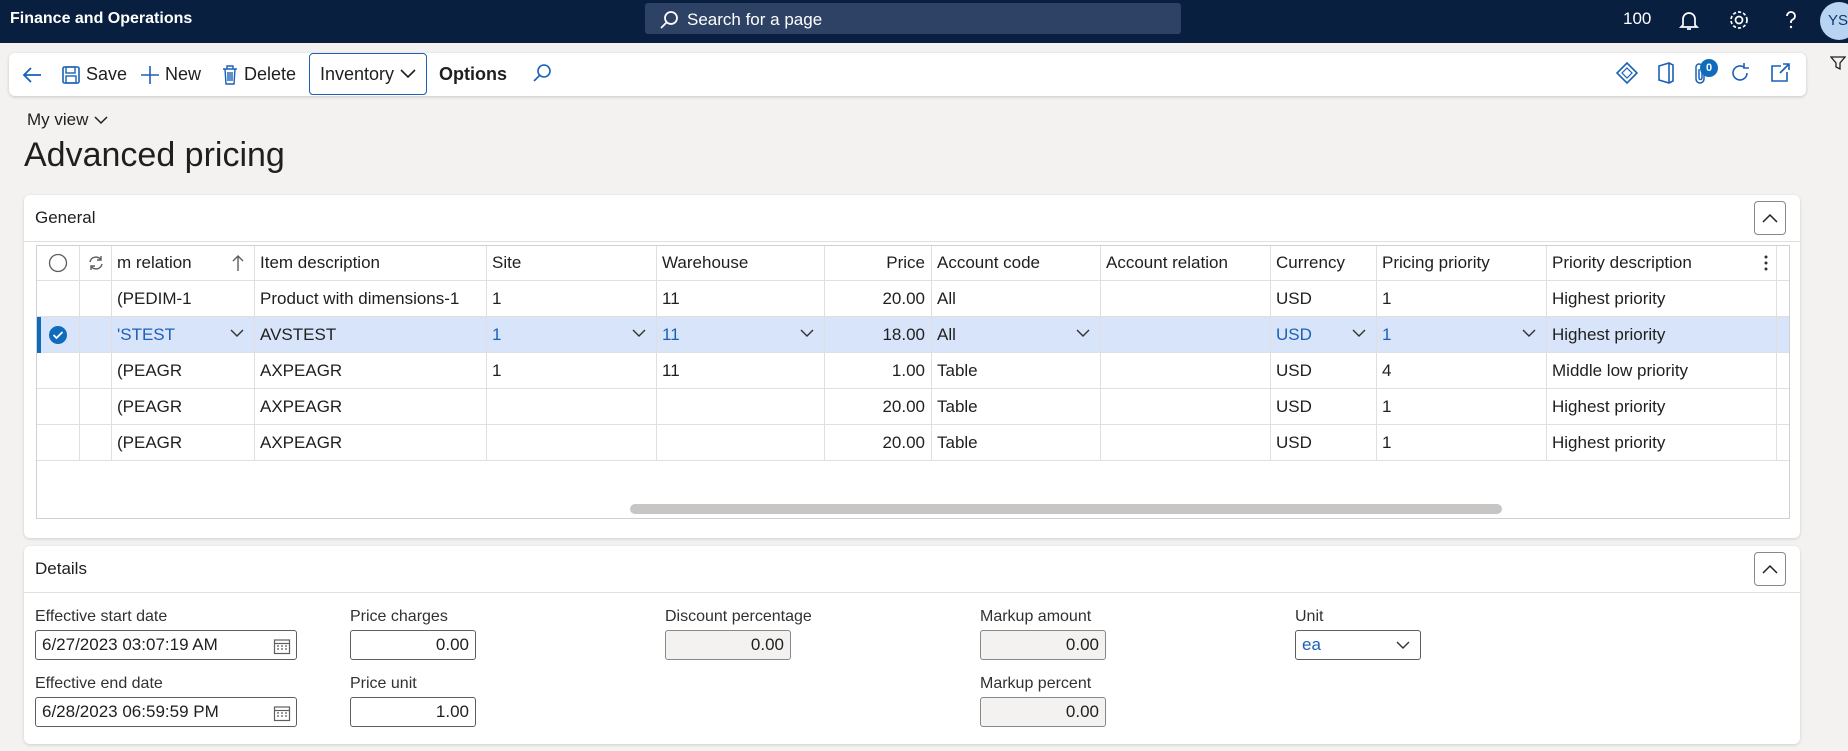 Image resolution: width=1848 pixels, height=751 pixels. Describe the element at coordinates (1740, 73) in the screenshot. I see `refresh-icon` at that location.